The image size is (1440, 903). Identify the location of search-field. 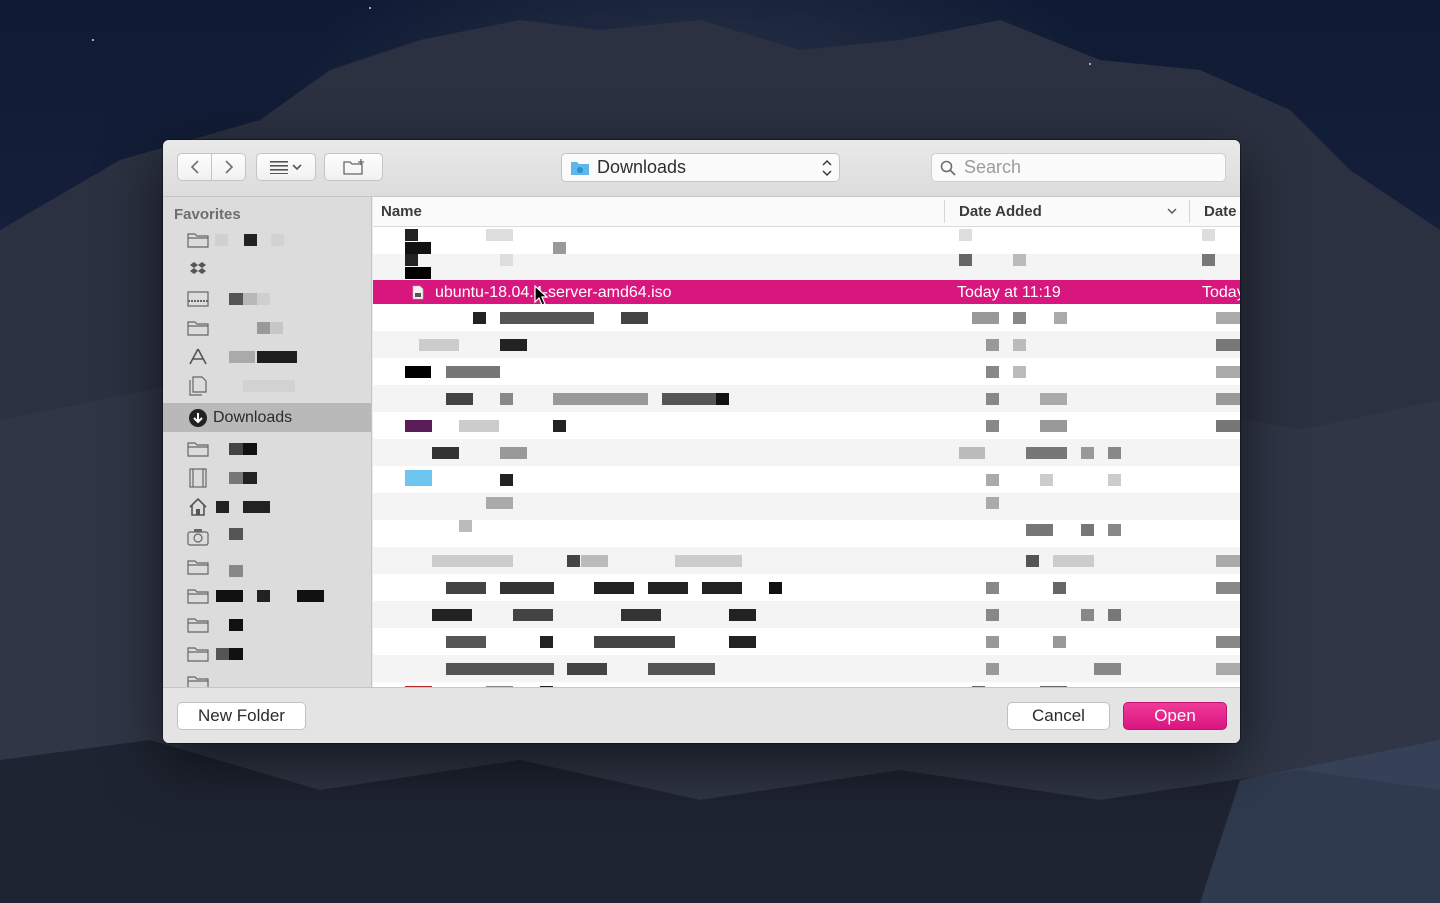
(1078, 167).